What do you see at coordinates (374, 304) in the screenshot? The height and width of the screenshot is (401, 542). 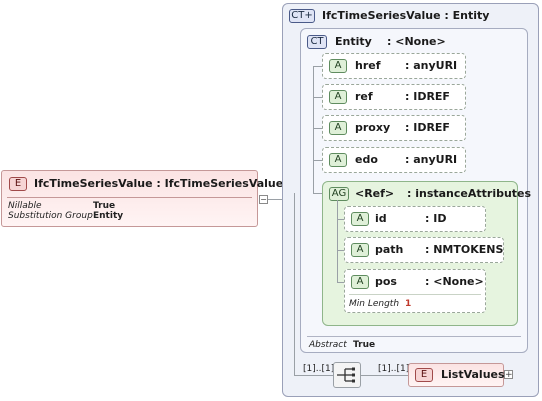 I see `min-length-label: Min Length` at bounding box center [374, 304].